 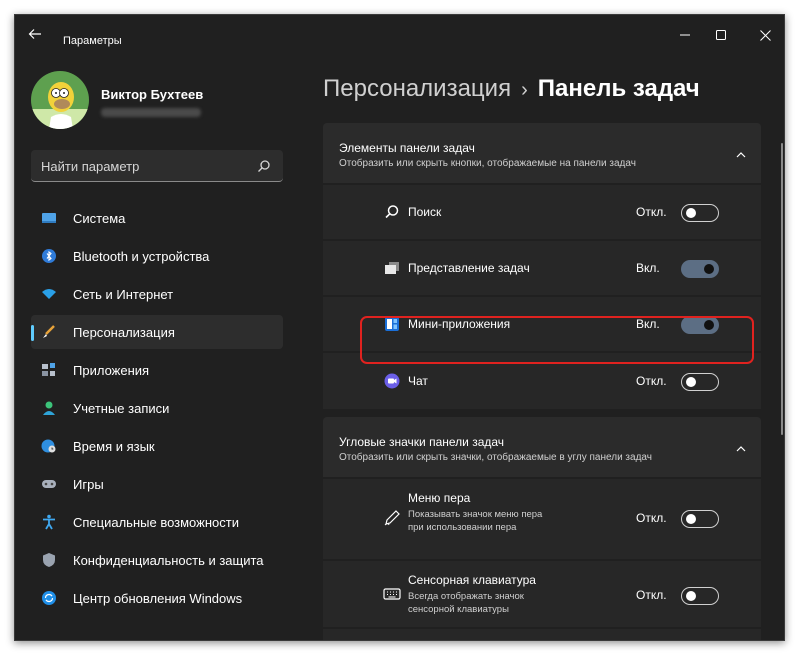 What do you see at coordinates (123, 294) in the screenshot?
I see `nav-label: Сеть и Интернет` at bounding box center [123, 294].